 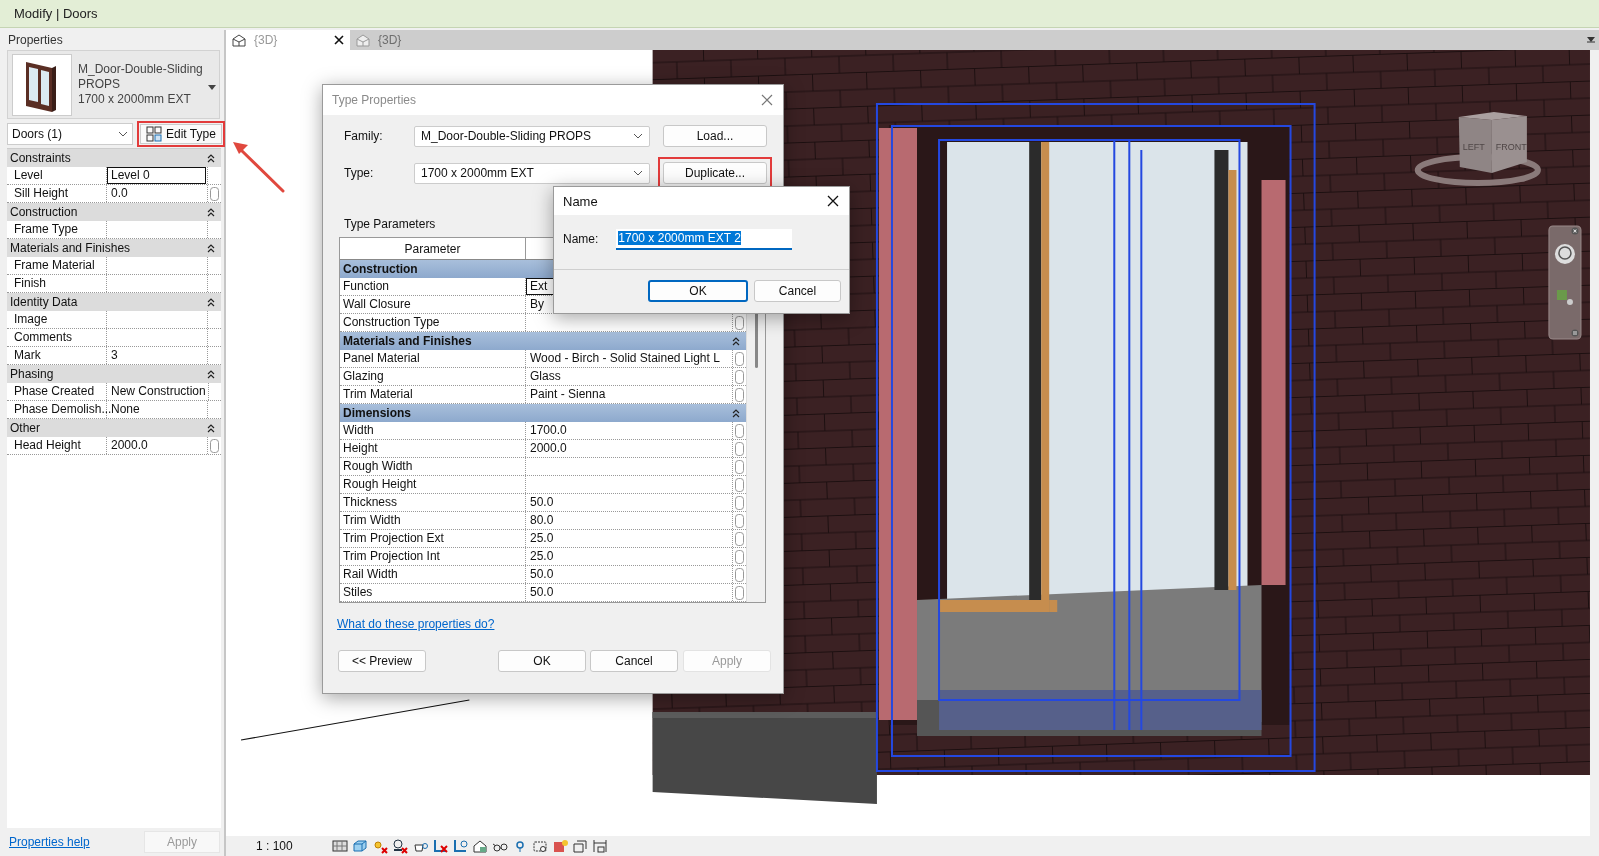 I want to click on property-value-field: 1700.0, so click(x=628, y=430).